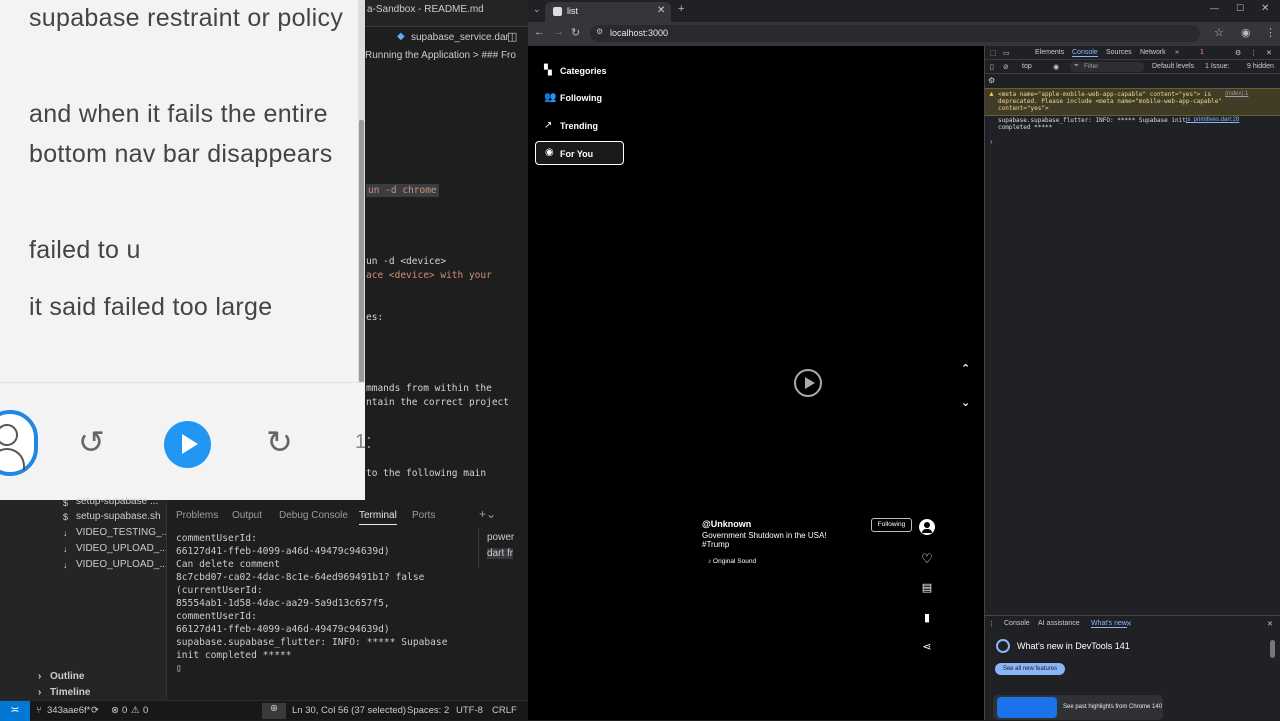  I want to click on eye-icon: ◉, so click(1056, 67).